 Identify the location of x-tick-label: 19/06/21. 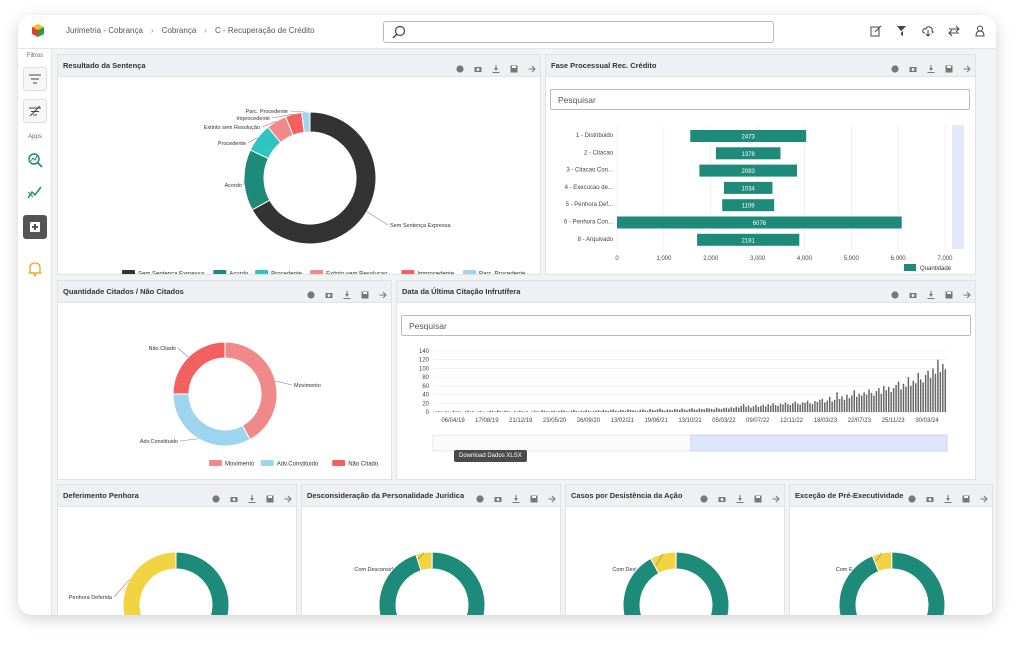
(656, 421).